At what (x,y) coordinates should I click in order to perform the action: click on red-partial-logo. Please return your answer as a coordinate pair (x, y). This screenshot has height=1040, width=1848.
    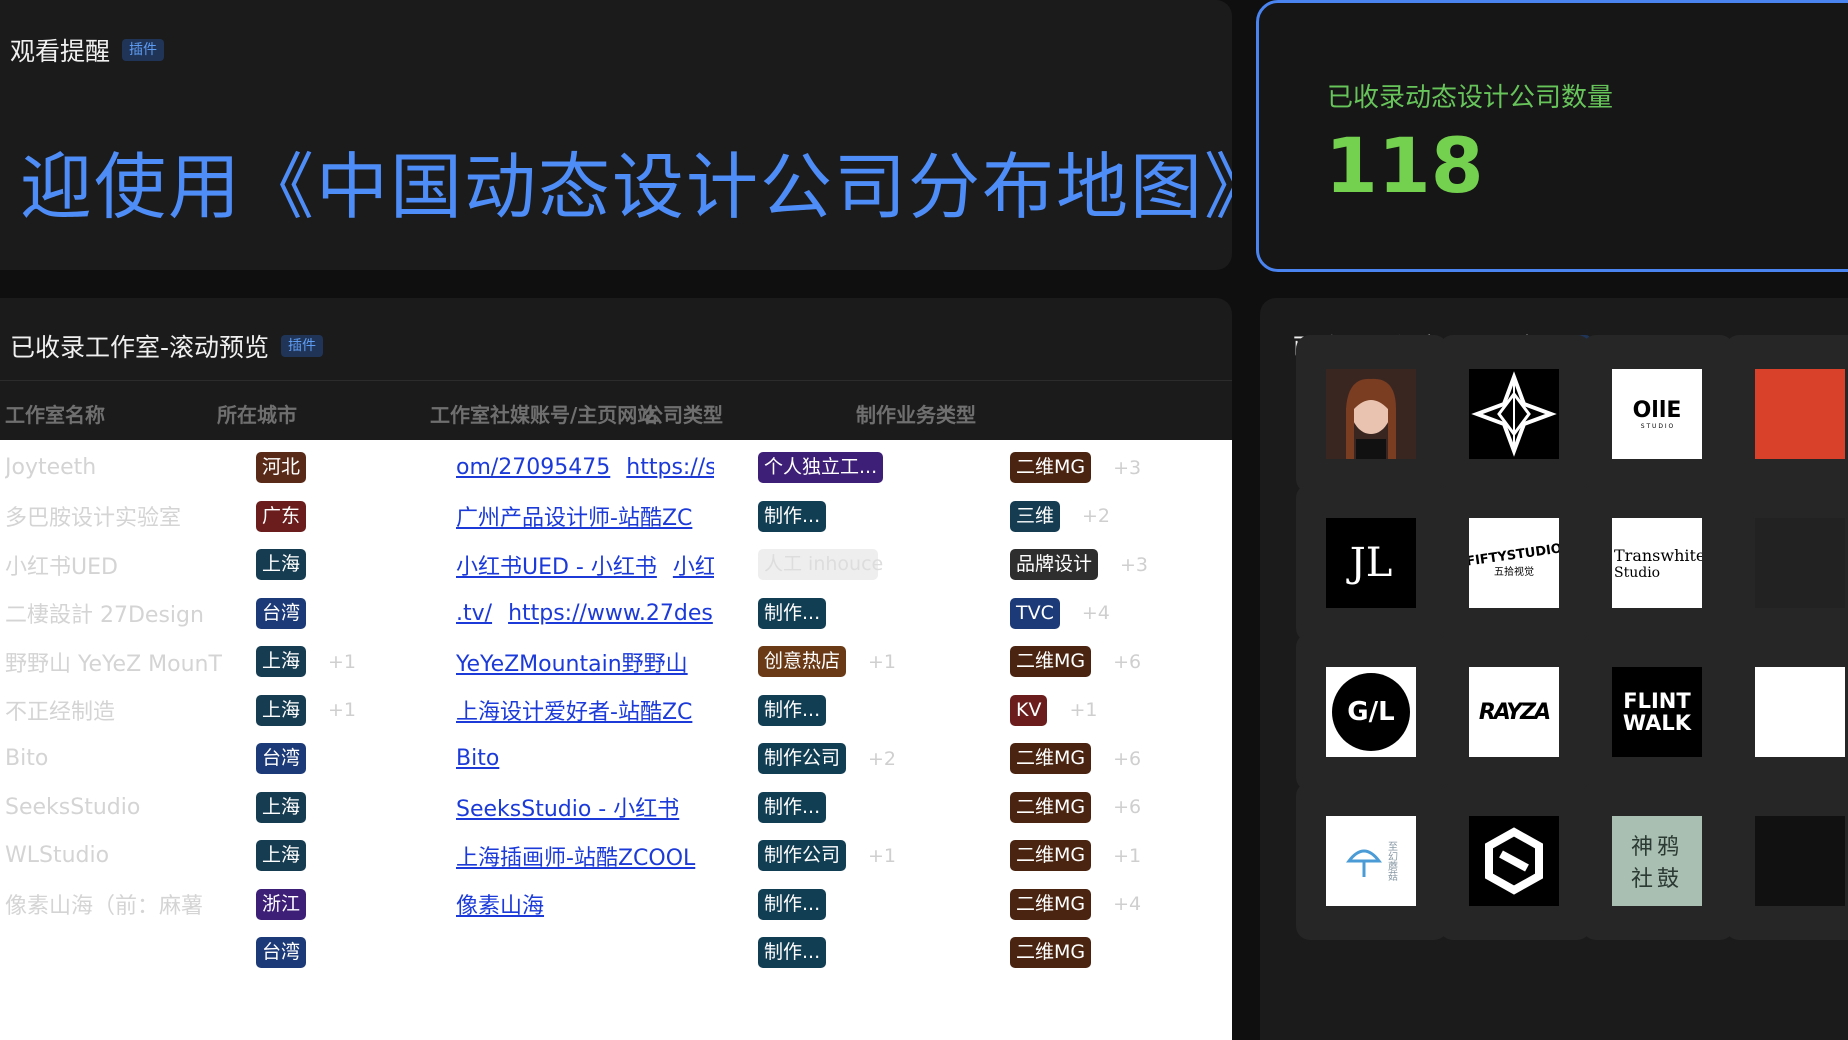
    Looking at the image, I should click on (1800, 414).